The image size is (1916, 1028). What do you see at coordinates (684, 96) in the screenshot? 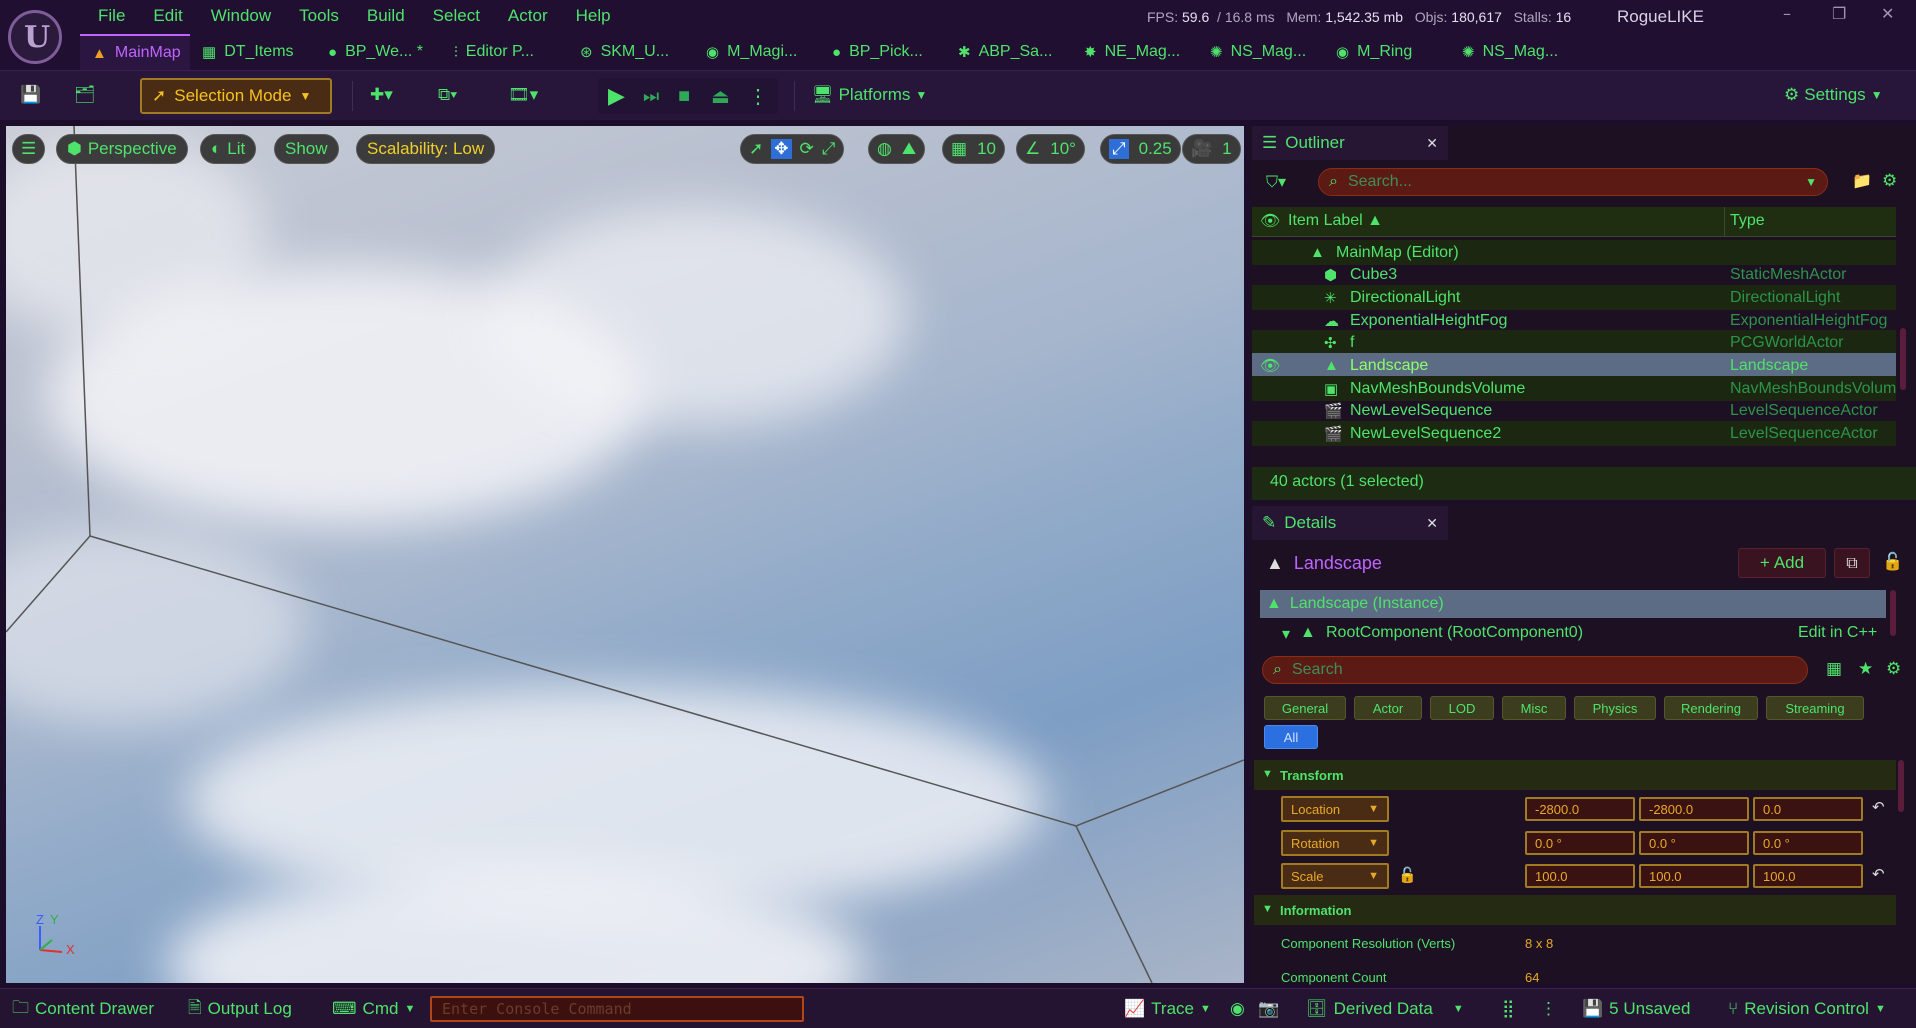
I see `stop-icon: ■` at bounding box center [684, 96].